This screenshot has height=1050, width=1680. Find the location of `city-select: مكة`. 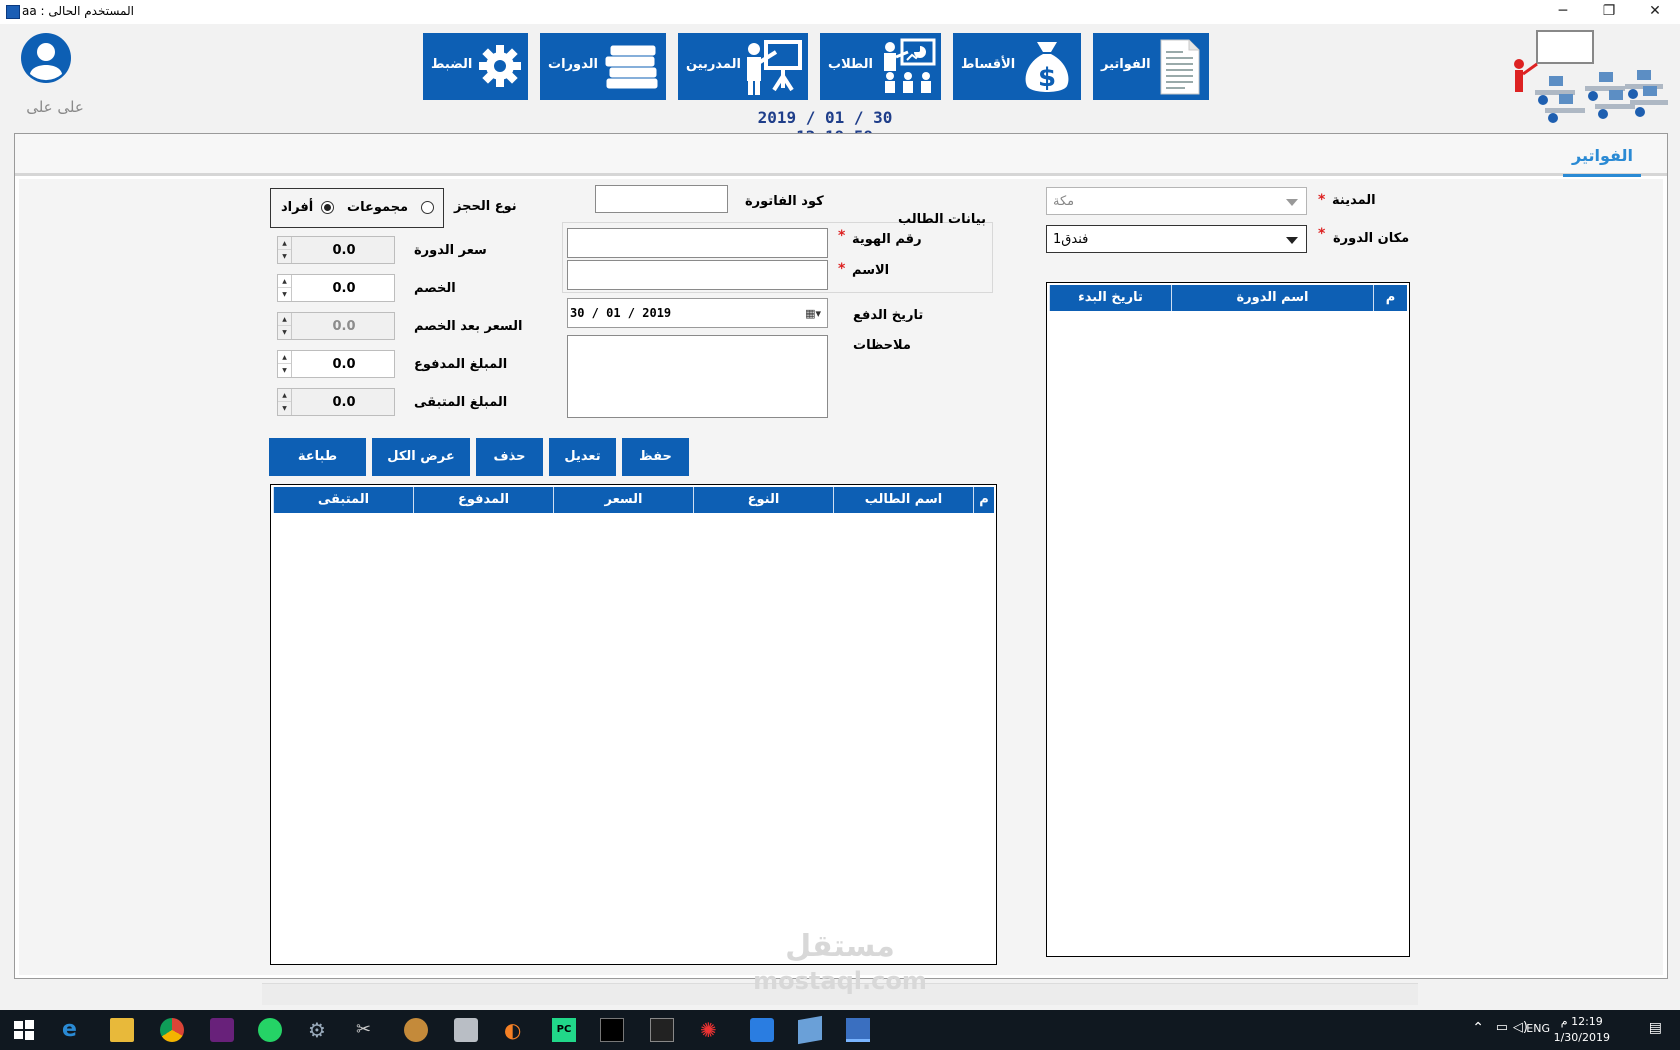

city-select: مكة is located at coordinates (1176, 201).